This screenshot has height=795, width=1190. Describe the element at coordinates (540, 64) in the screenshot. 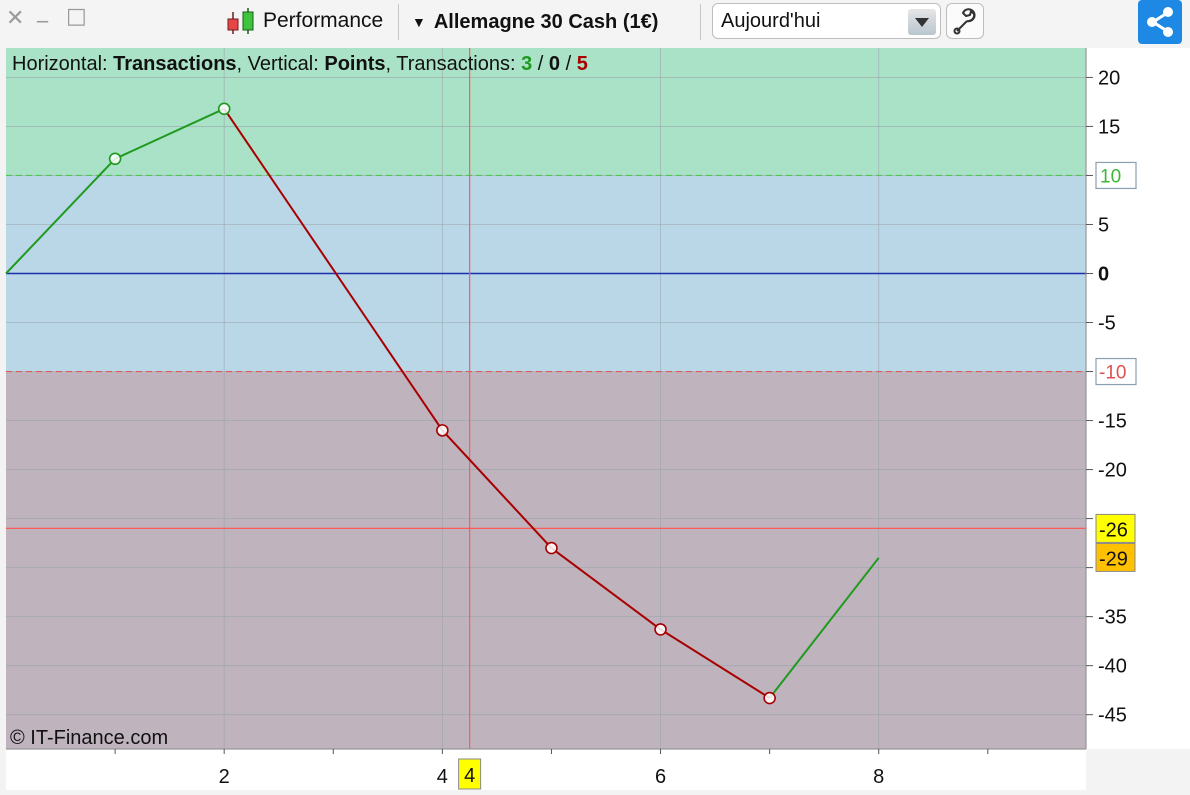

I see `info-t-sep1: /` at that location.